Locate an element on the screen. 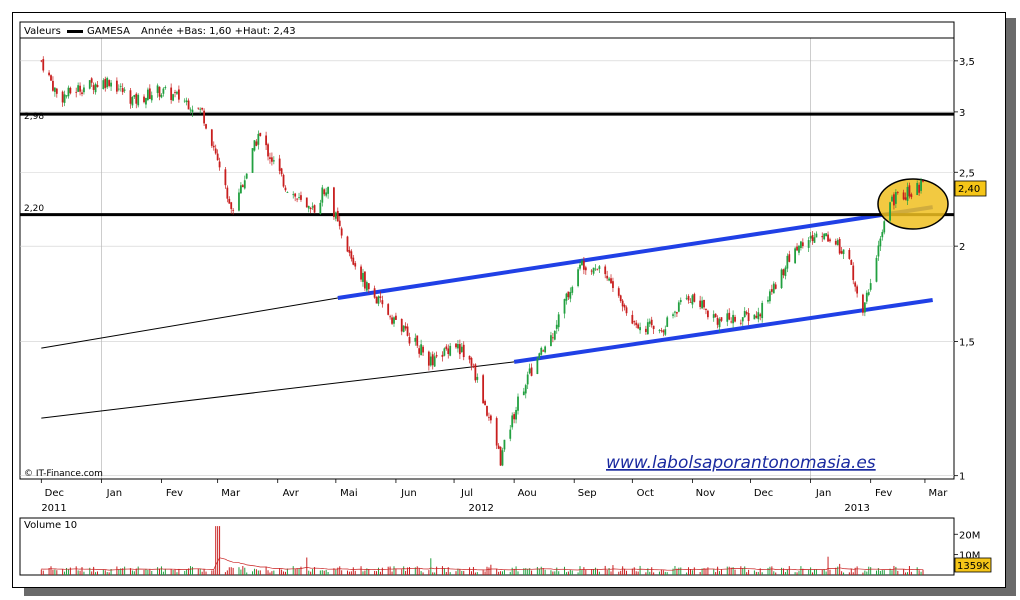 This screenshot has height=600, width=1020. price-axis: 3,5 3 2,5 2 1,5 1 is located at coordinates (964, 270).